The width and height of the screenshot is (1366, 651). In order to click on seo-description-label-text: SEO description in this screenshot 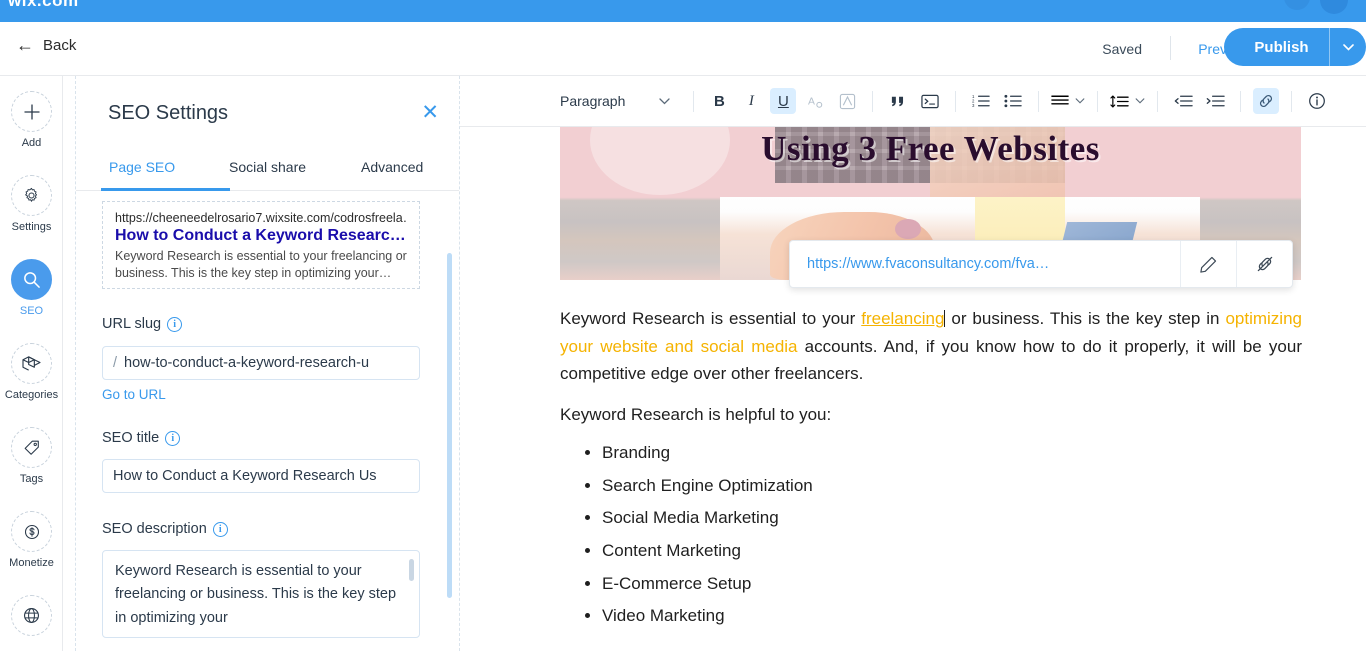, I will do `click(154, 529)`.